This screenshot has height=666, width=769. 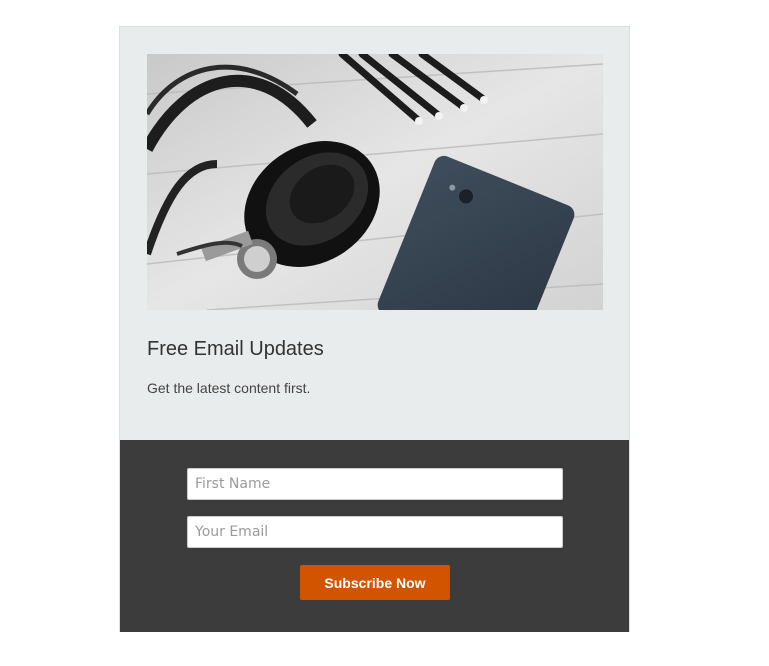 What do you see at coordinates (229, 388) in the screenshot?
I see `optin-subtitle: Get the latest content first.` at bounding box center [229, 388].